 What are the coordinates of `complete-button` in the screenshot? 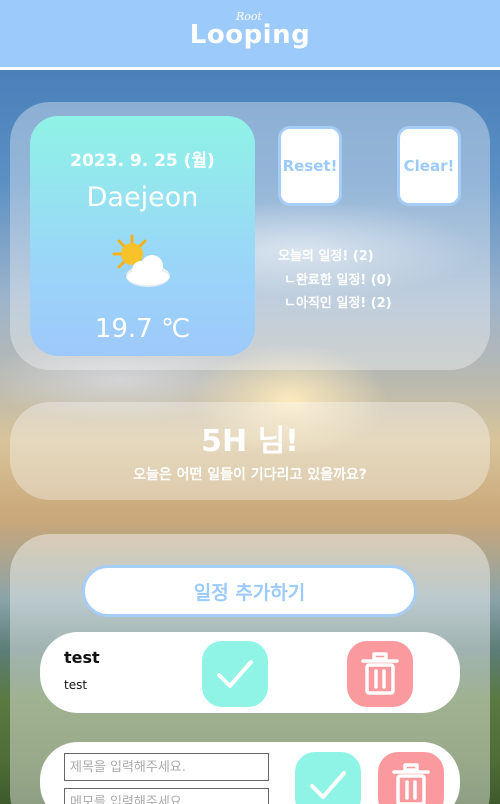 It's located at (235, 674).